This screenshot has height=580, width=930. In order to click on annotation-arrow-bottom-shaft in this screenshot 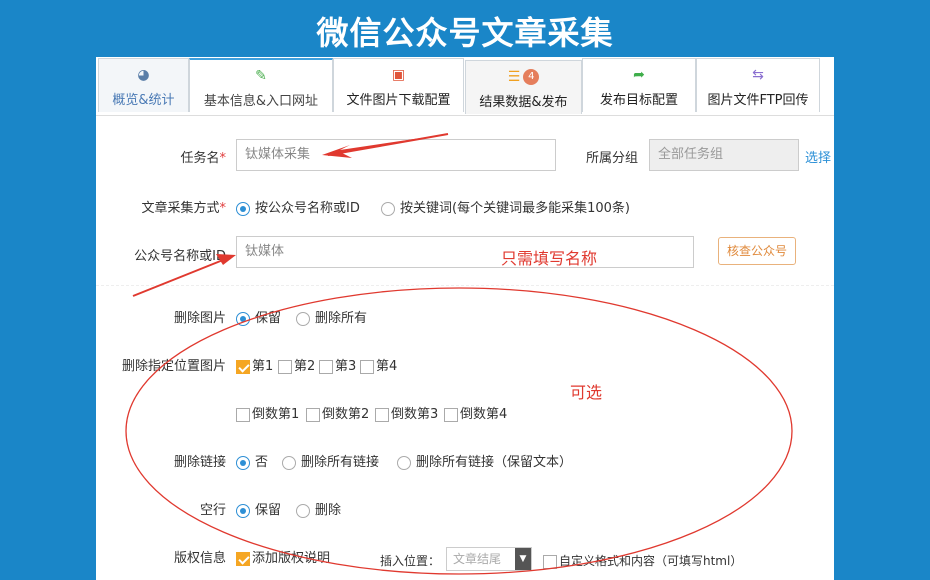, I will do `click(180, 277)`.